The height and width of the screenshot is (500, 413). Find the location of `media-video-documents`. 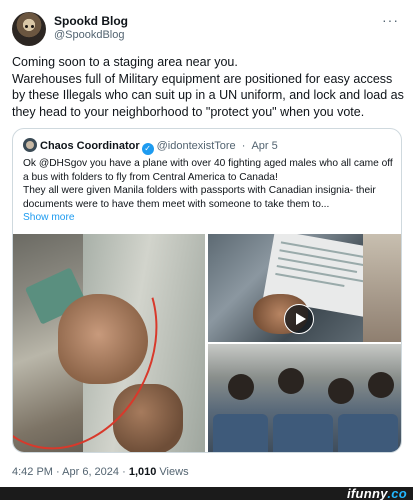

media-video-documents is located at coordinates (304, 288).